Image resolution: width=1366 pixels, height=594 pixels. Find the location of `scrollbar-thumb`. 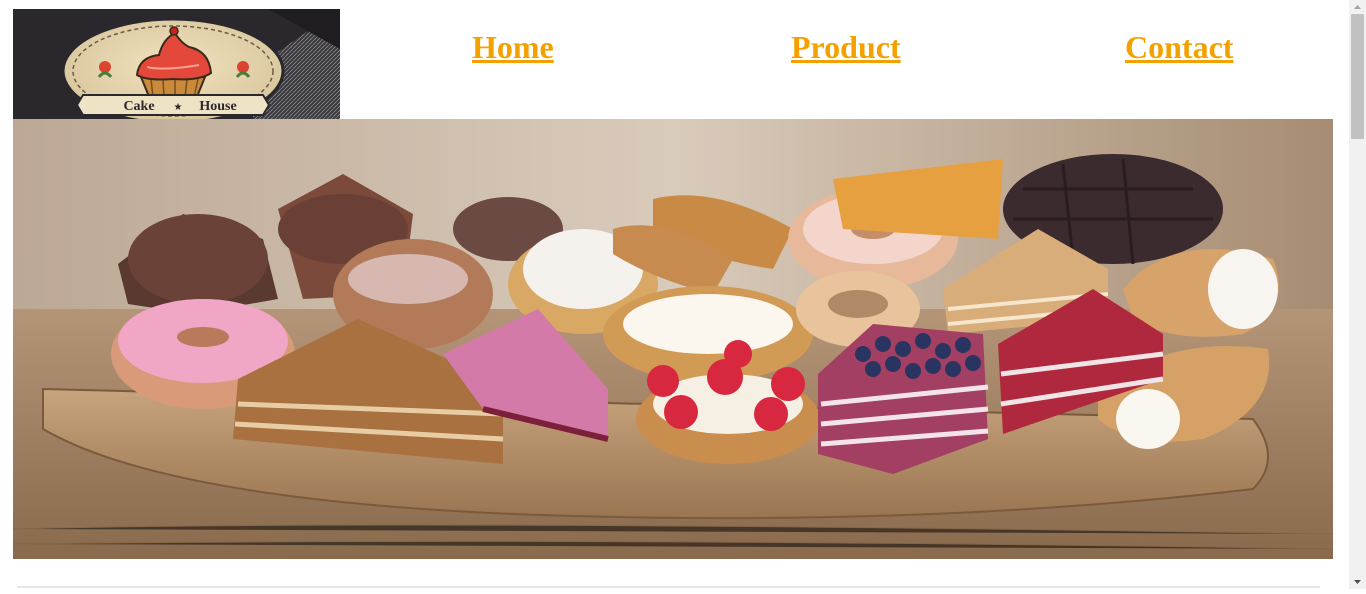

scrollbar-thumb is located at coordinates (1357, 76).